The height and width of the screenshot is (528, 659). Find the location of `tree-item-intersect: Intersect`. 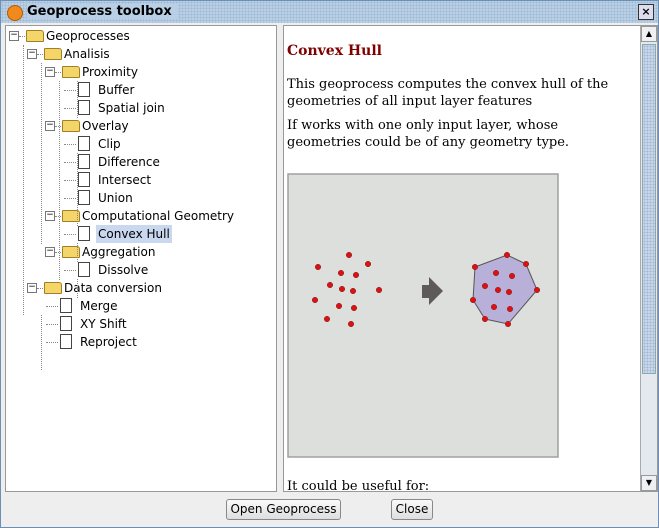

tree-item-intersect: Intersect is located at coordinates (140, 180).